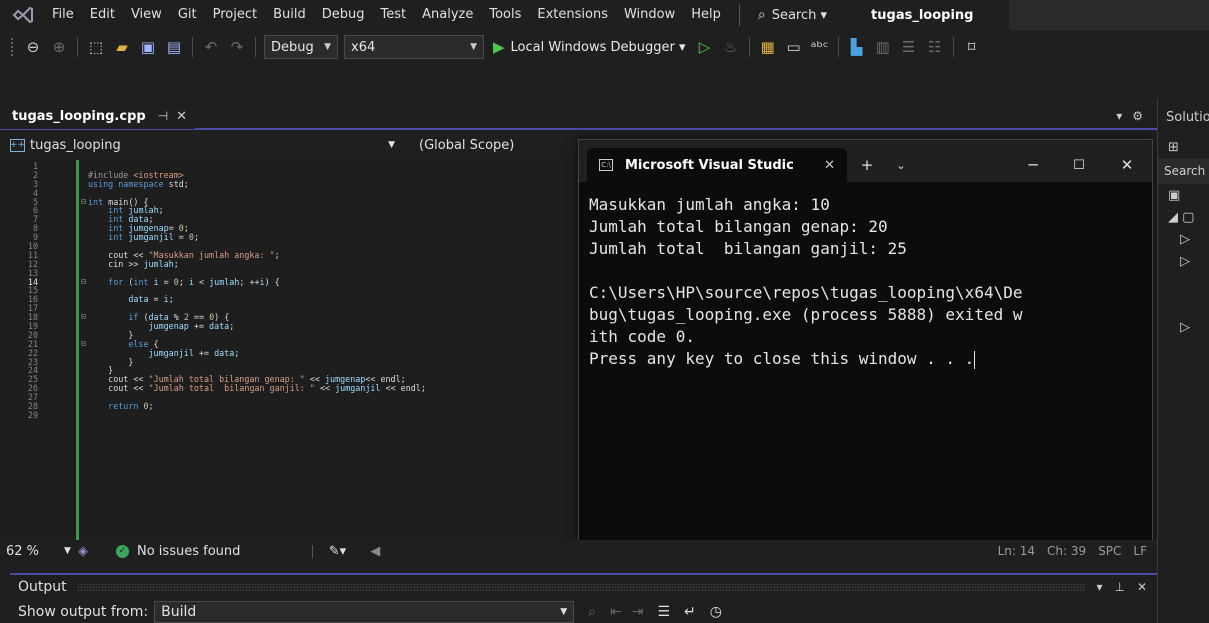  I want to click on code-line: 14 ⊟ for (int i = 0; i < jumlah; ++i) {, so click(300, 282).